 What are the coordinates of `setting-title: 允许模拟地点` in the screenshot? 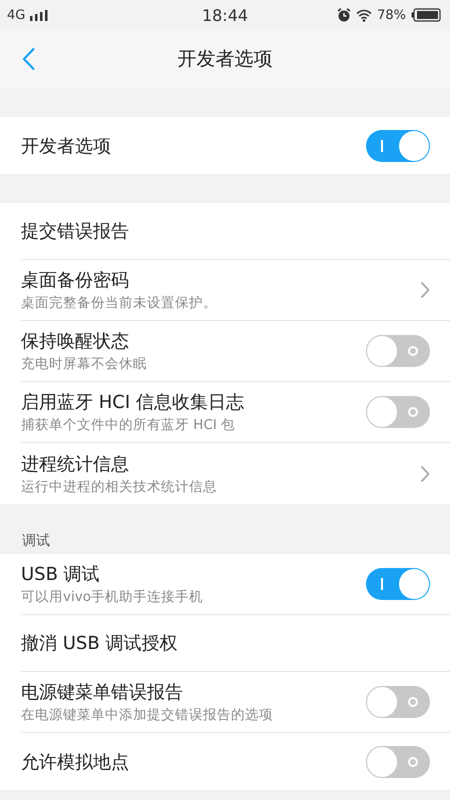 It's located at (75, 762).